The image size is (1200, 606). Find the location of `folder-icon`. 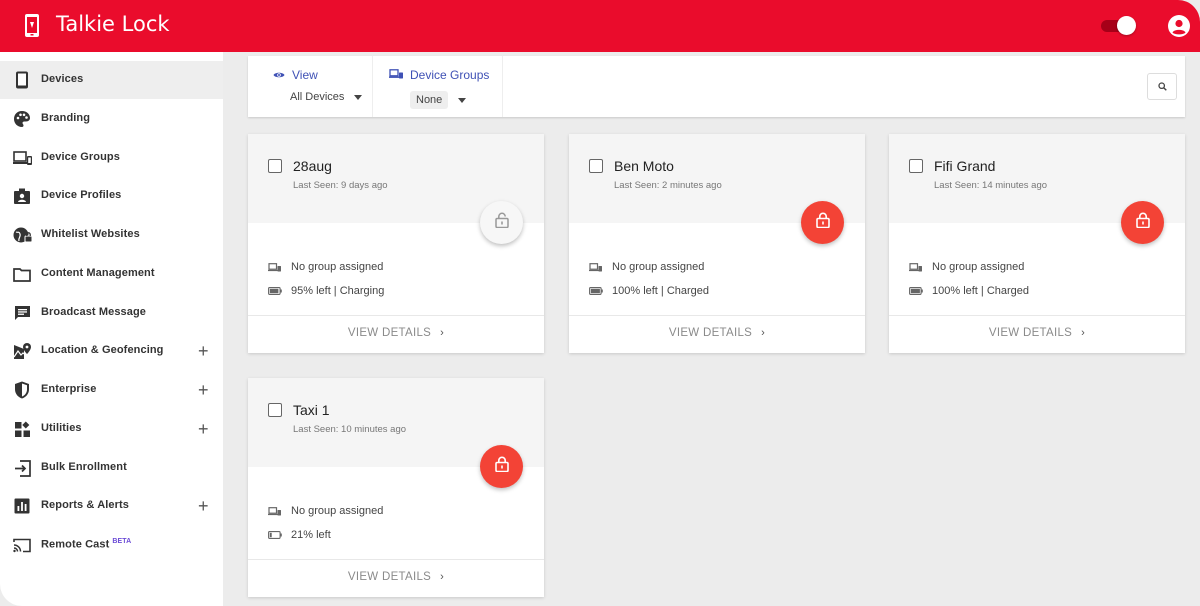

folder-icon is located at coordinates (22, 274).